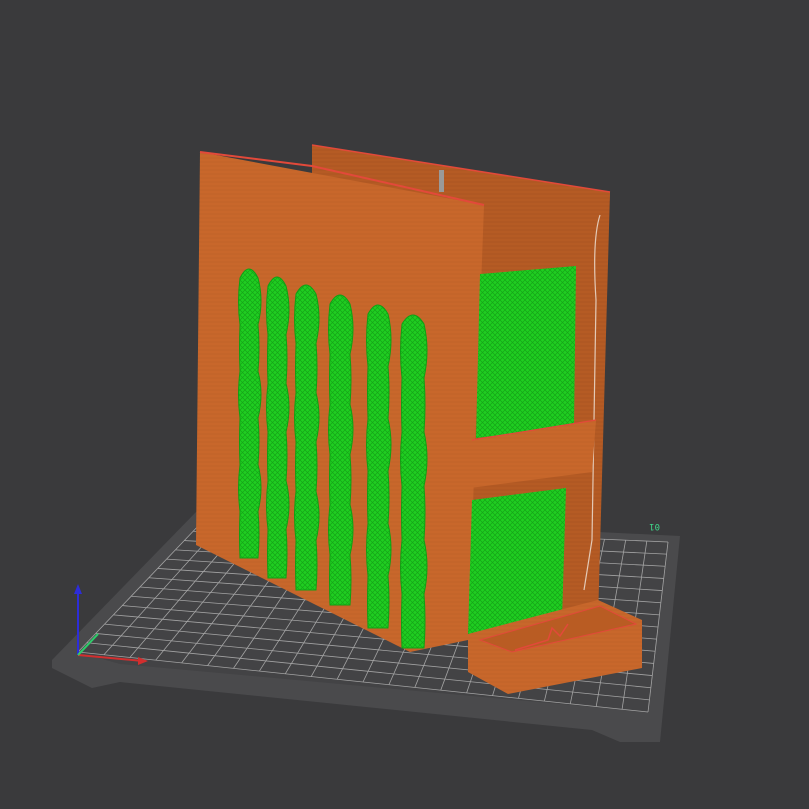 Image resolution: width=809 pixels, height=809 pixels. What do you see at coordinates (78, 589) in the screenshot?
I see `z-axis-arrow` at bounding box center [78, 589].